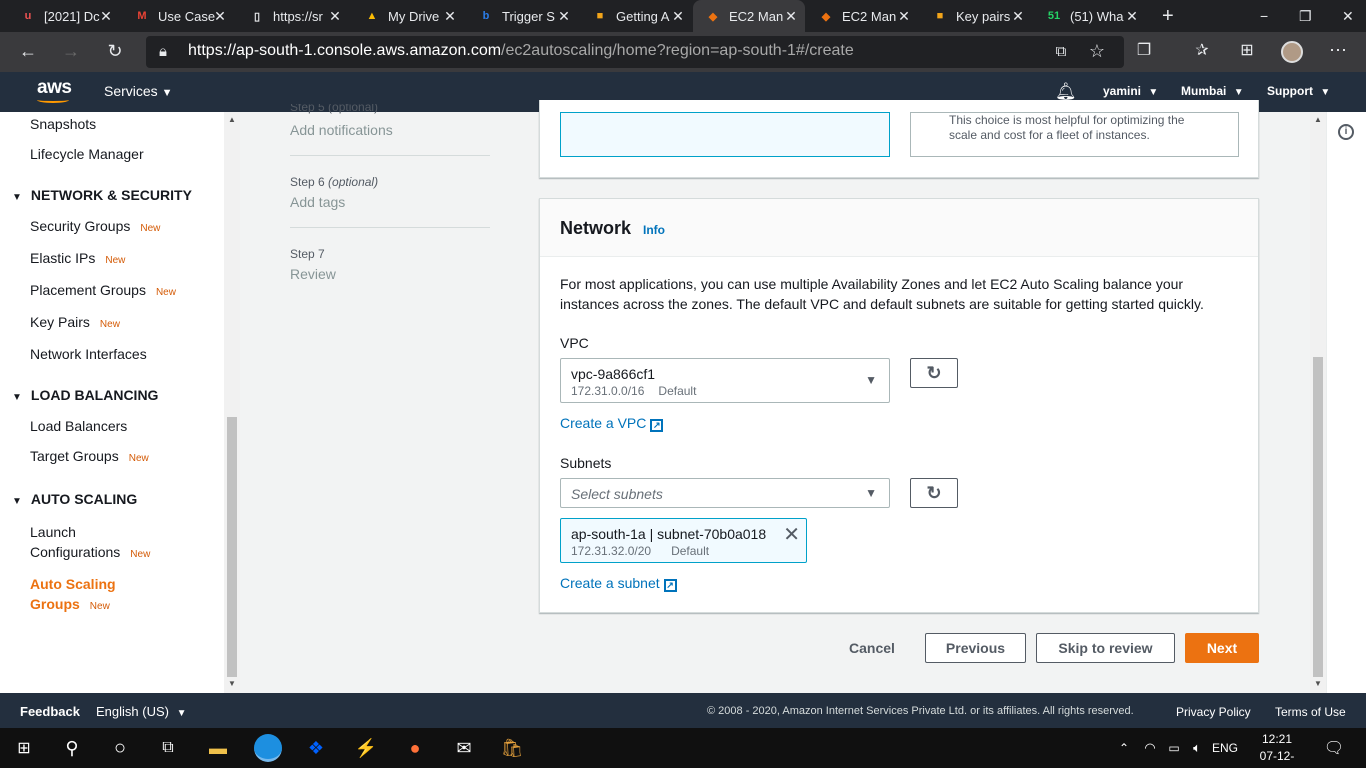 This screenshot has height=782, width=1366. What do you see at coordinates (1150, 748) in the screenshot?
I see `wifi-icon: ◠` at bounding box center [1150, 748].